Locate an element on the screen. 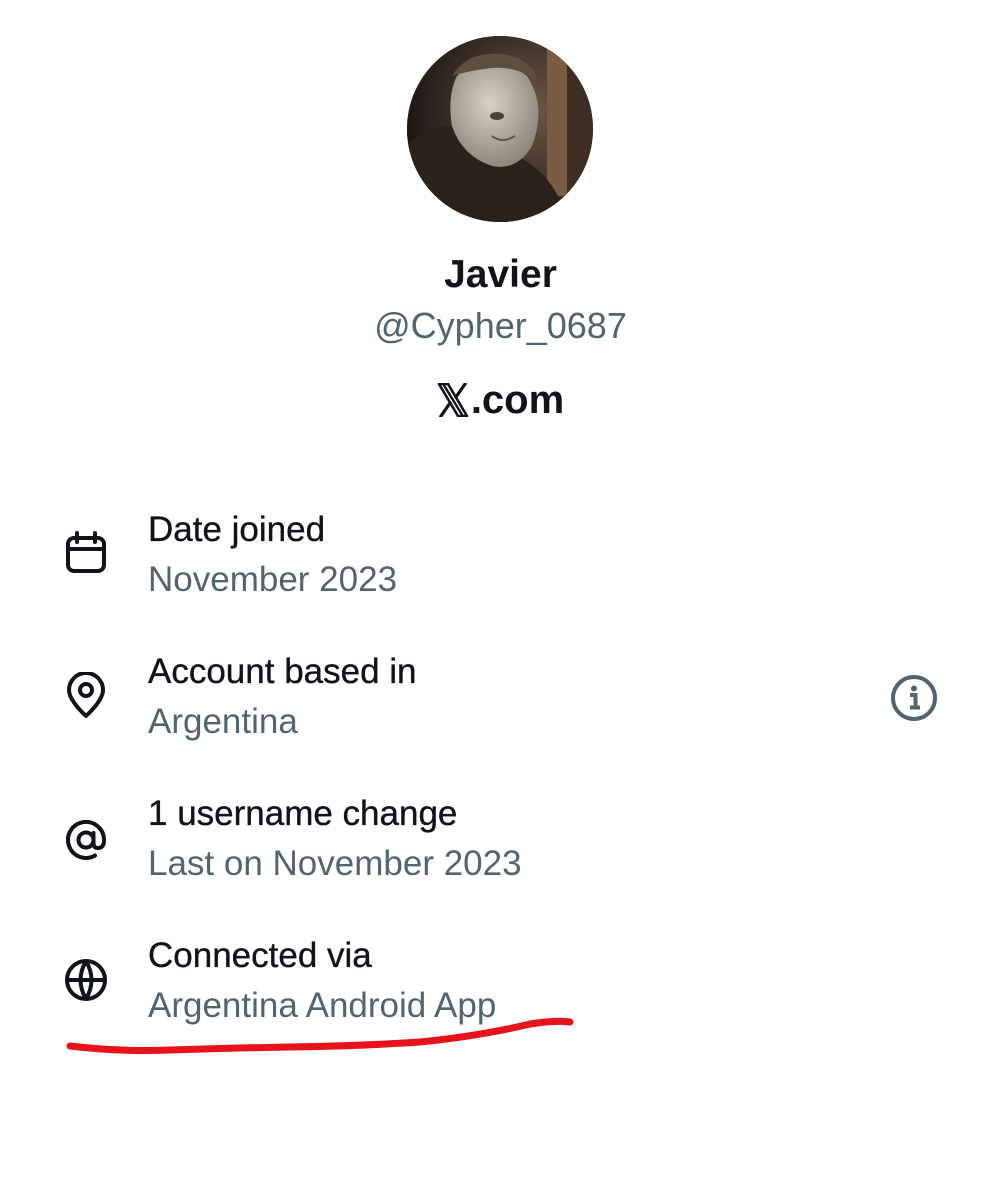 This screenshot has height=1200, width=1001. display-name: Javier is located at coordinates (500, 274).